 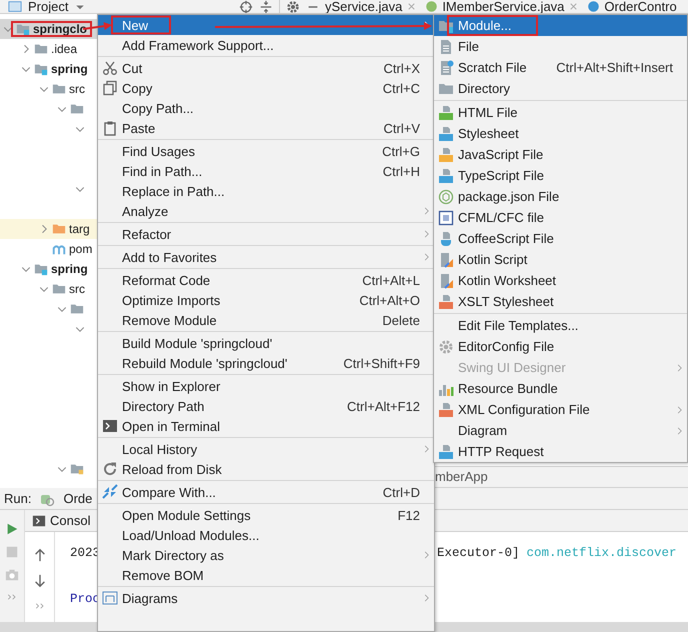 What do you see at coordinates (478, 553) in the screenshot?
I see `console-text: Executor-0]` at bounding box center [478, 553].